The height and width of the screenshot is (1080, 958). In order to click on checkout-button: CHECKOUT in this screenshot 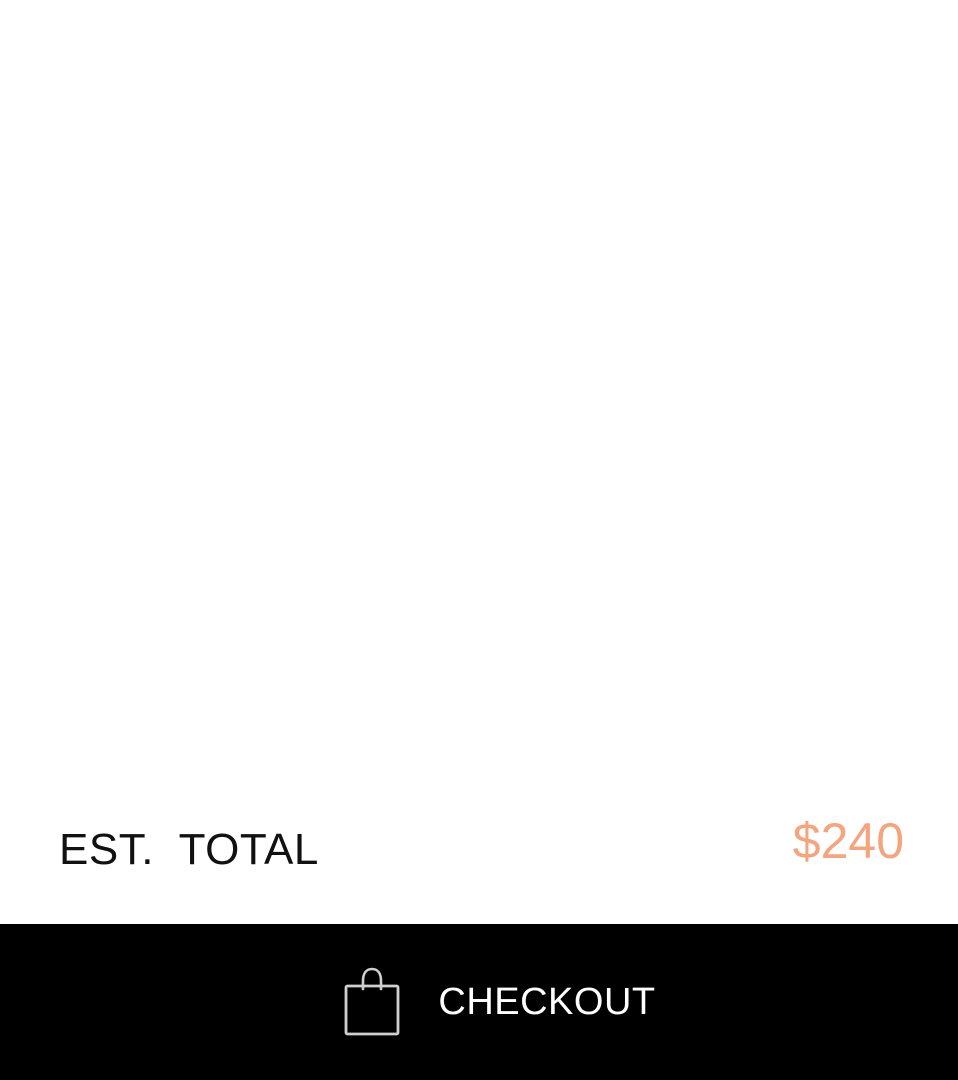, I will do `click(479, 1002)`.